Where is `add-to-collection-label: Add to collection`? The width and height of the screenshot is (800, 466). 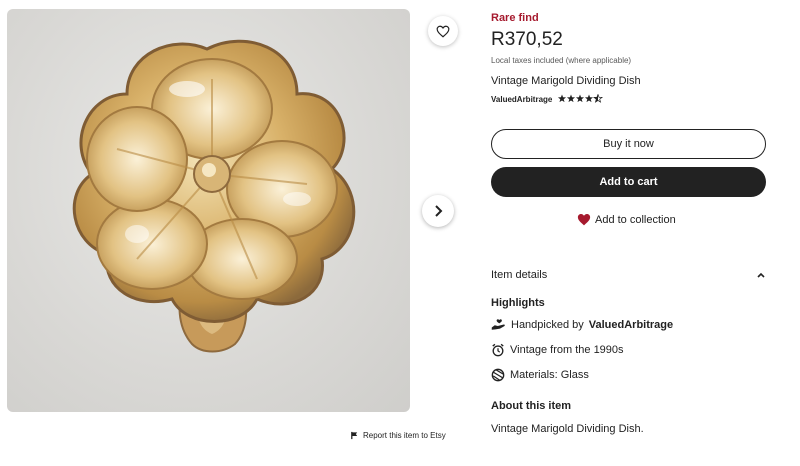
add-to-collection-label: Add to collection is located at coordinates (635, 219).